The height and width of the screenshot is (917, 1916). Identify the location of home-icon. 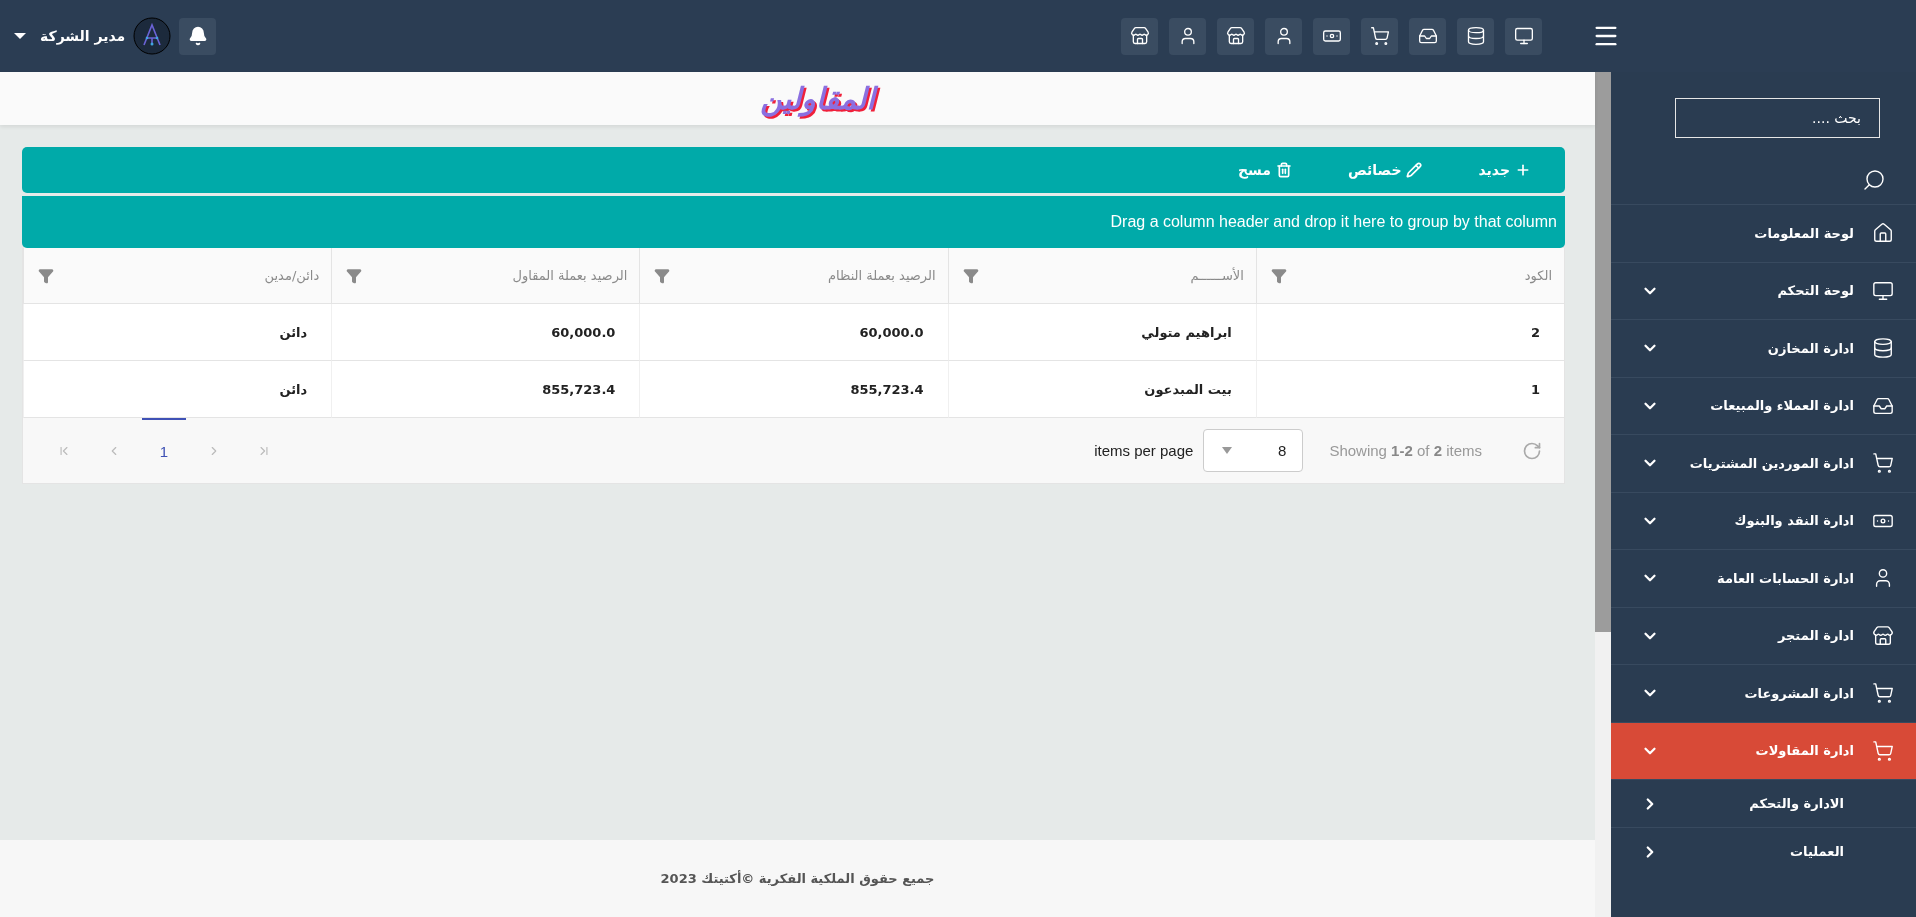
(1883, 233).